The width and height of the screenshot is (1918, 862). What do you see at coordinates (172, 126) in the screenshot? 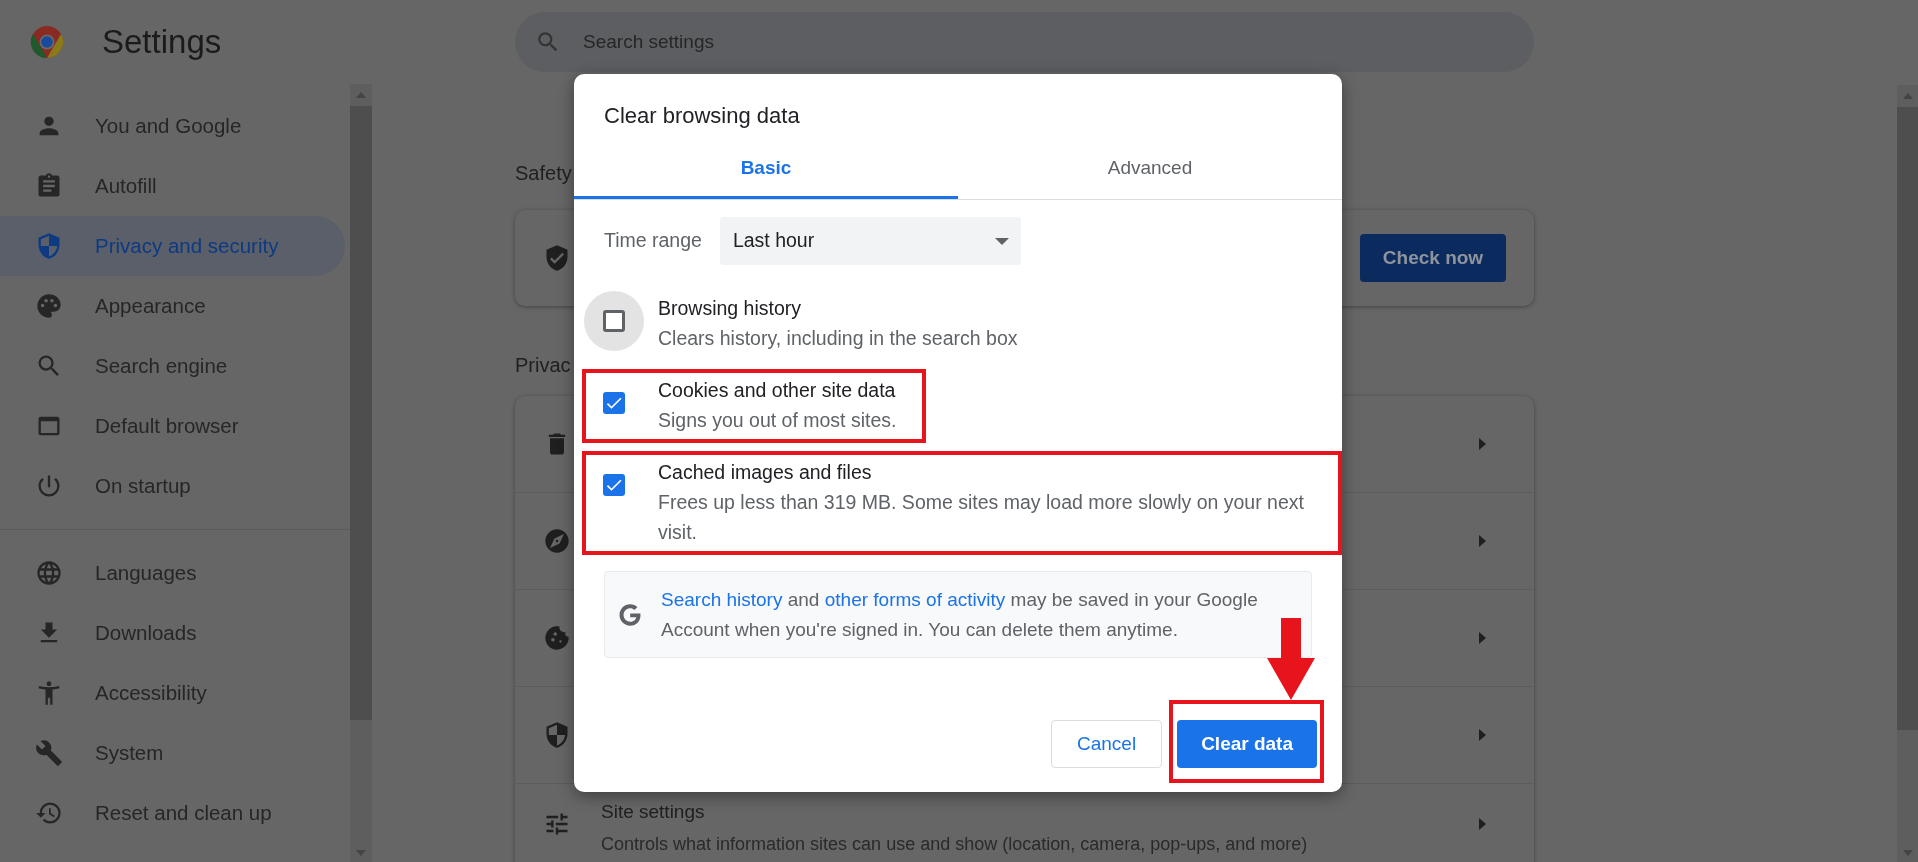
I see `sidebar-item: You and Google` at bounding box center [172, 126].